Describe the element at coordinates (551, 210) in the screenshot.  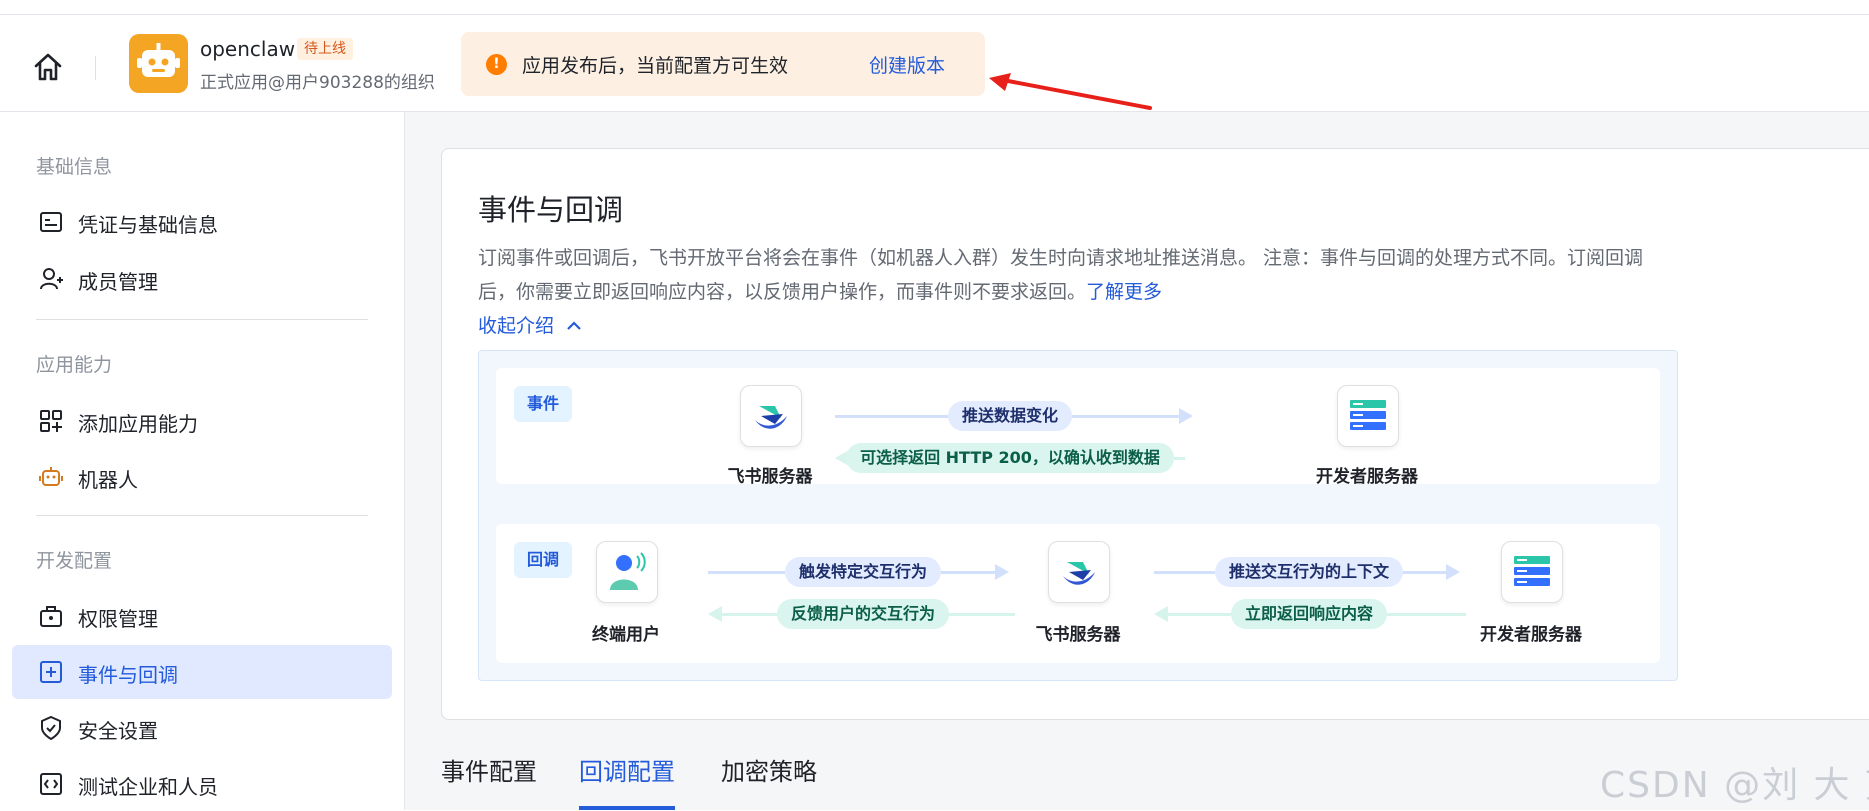
I see `page-title: 事件与回调` at that location.